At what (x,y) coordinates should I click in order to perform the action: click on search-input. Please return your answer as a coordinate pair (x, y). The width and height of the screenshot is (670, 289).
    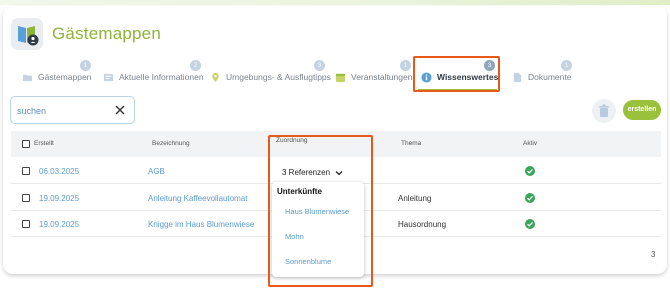
    Looking at the image, I should click on (64, 111).